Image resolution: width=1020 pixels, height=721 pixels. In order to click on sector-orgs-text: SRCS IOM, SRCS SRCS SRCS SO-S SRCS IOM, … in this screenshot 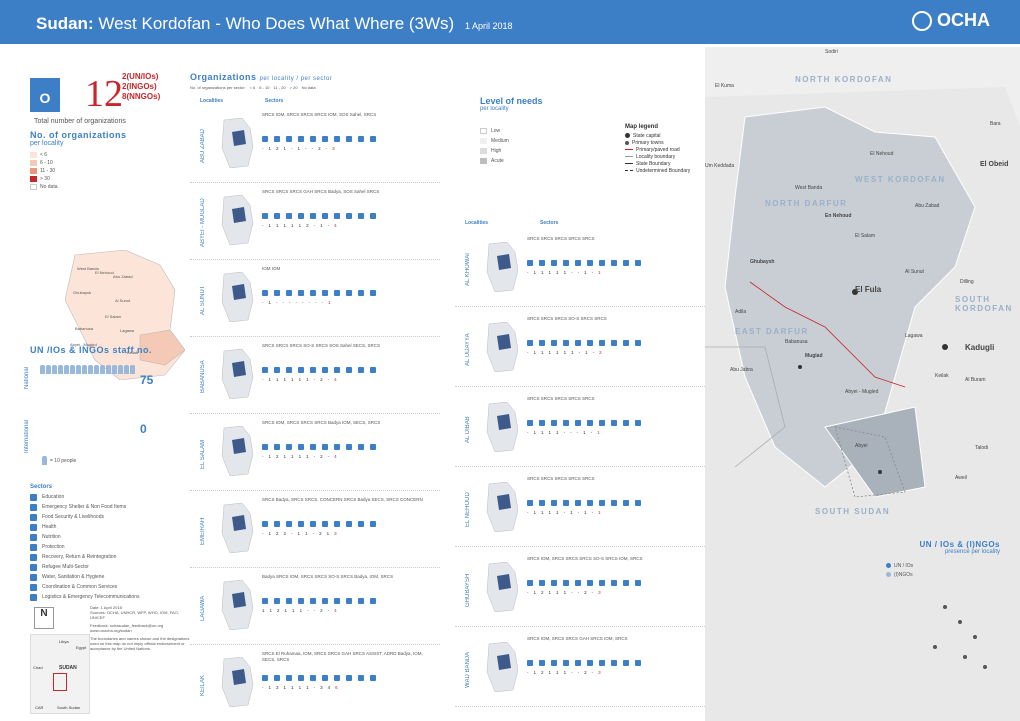, I will do `click(585, 558)`.